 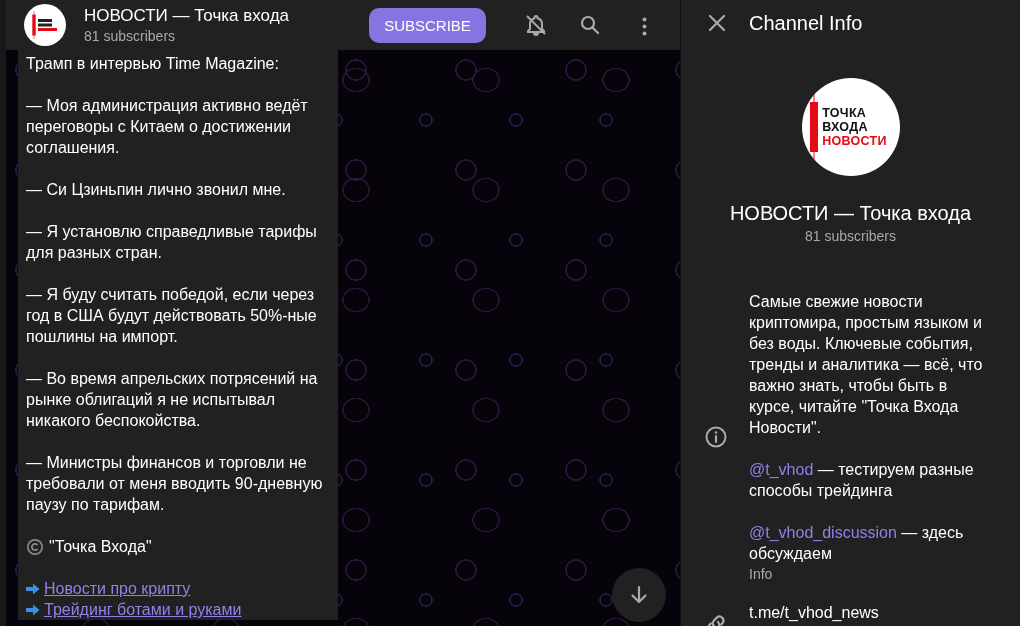 I want to click on message-paragraph: — Я буду считать победой, если через год в США будут действовать 50%-ные пошлины на импорт., so click(x=172, y=316).